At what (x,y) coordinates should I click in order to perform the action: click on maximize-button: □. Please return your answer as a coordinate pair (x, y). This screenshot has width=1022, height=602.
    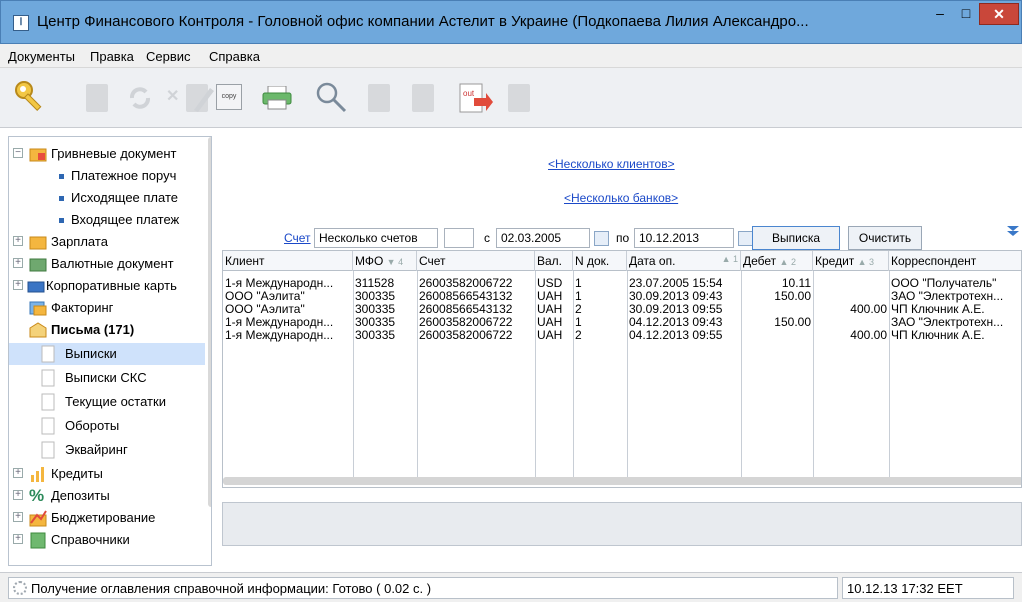
    Looking at the image, I should click on (966, 14).